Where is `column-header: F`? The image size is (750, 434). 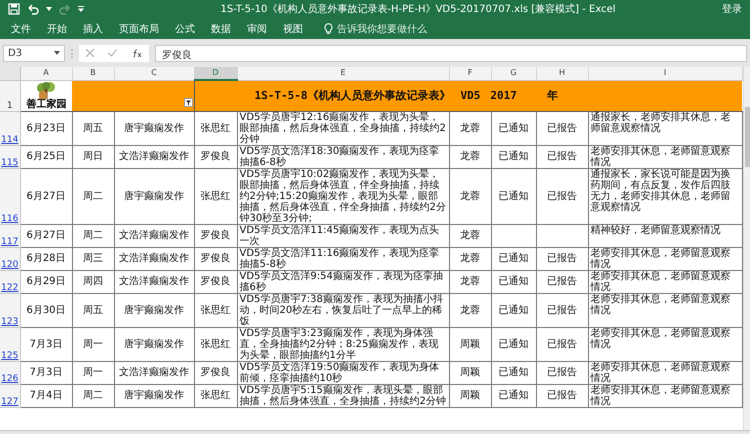 column-header: F is located at coordinates (470, 73).